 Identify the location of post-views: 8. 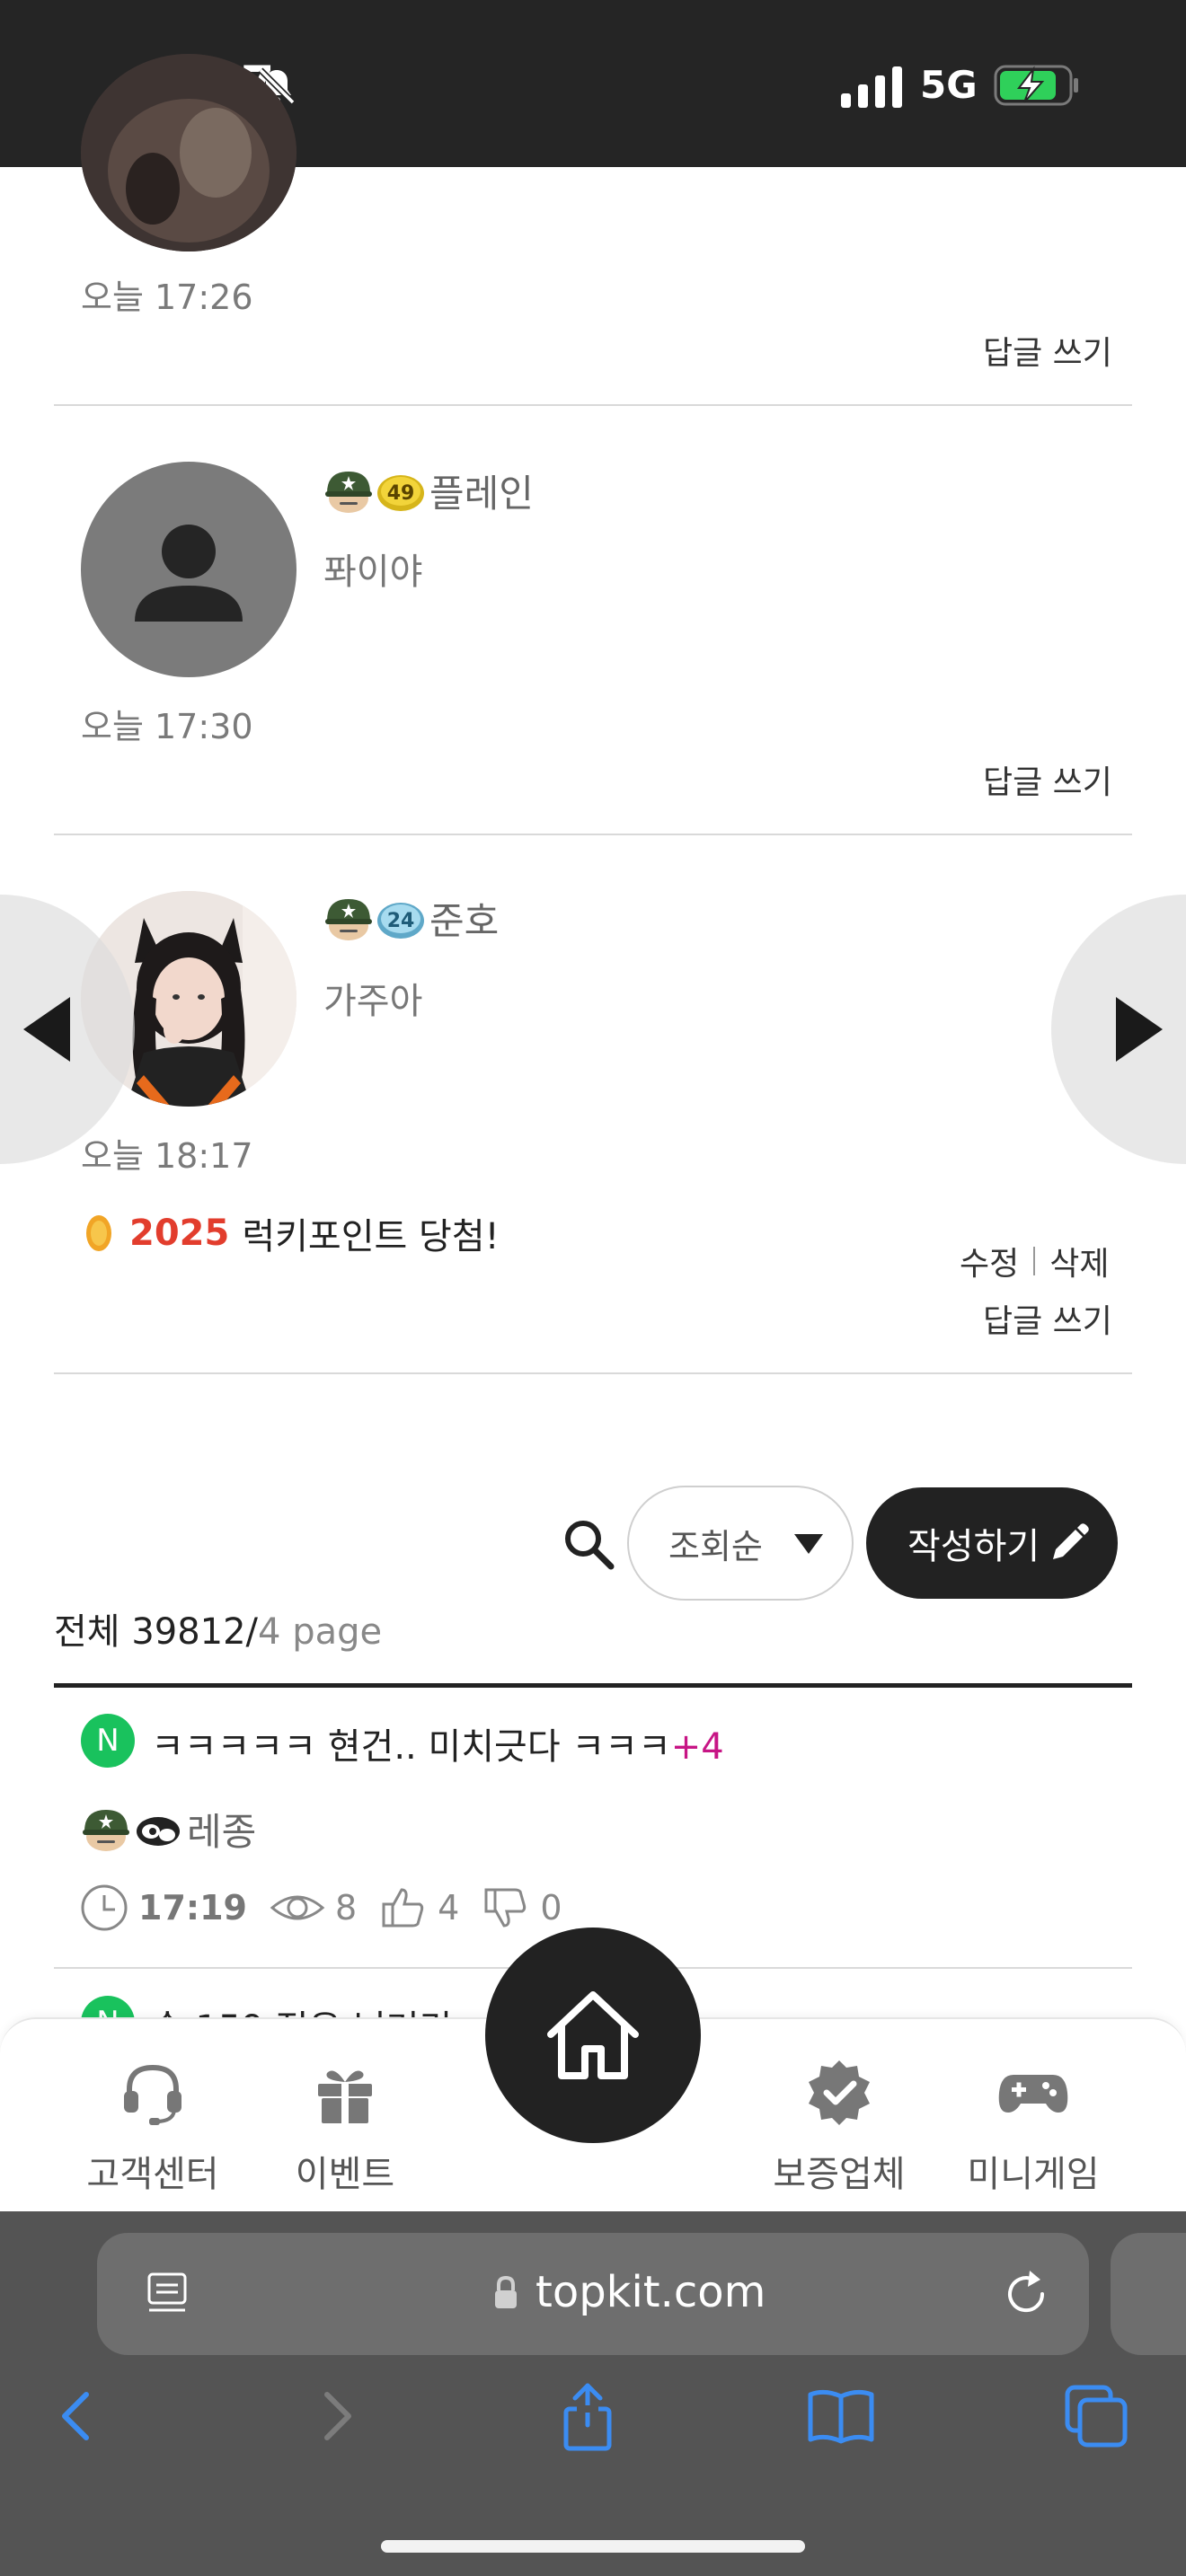
(313, 1908).